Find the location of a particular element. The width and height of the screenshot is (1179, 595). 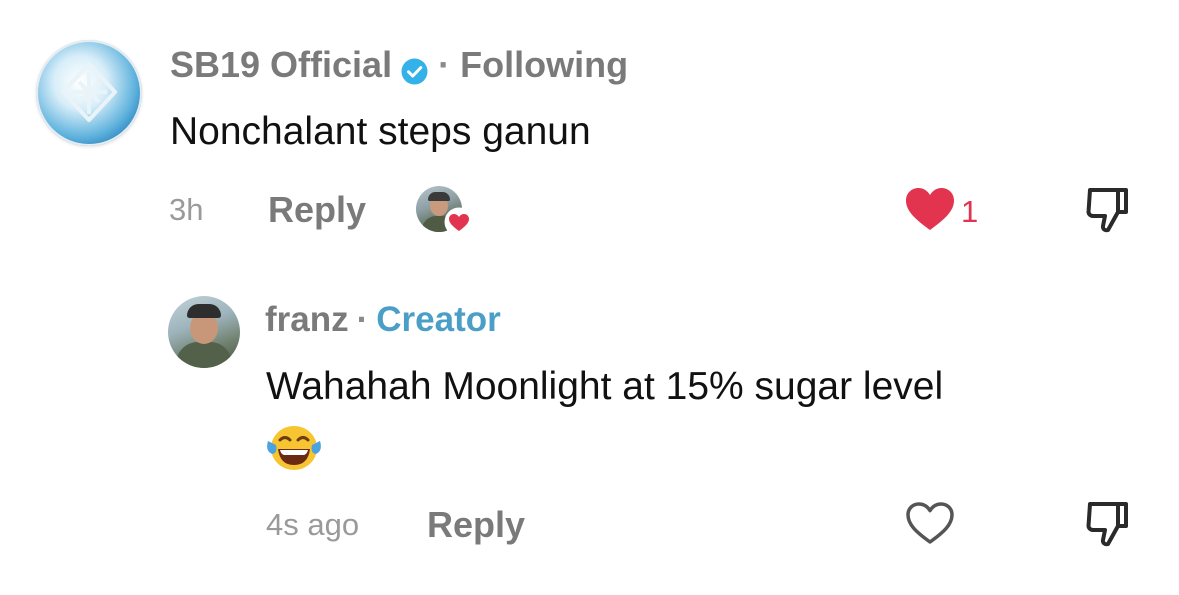

comment-author: SB19 Official · Following is located at coordinates (399, 65).